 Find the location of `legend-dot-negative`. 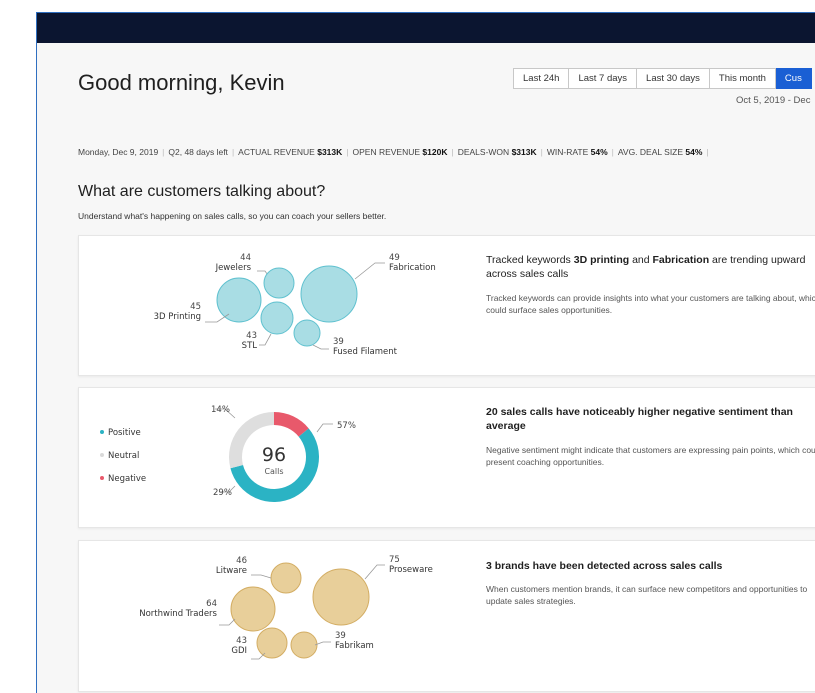

legend-dot-negative is located at coordinates (102, 478).